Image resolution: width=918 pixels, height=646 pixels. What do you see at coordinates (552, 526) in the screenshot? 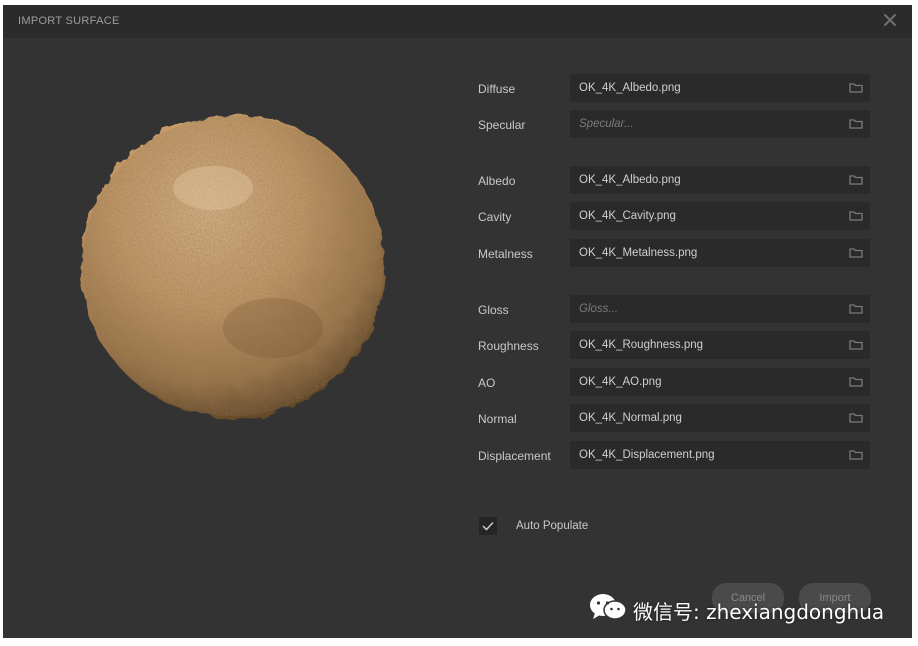
I see `auto-populate-label: Auto Populate` at bounding box center [552, 526].